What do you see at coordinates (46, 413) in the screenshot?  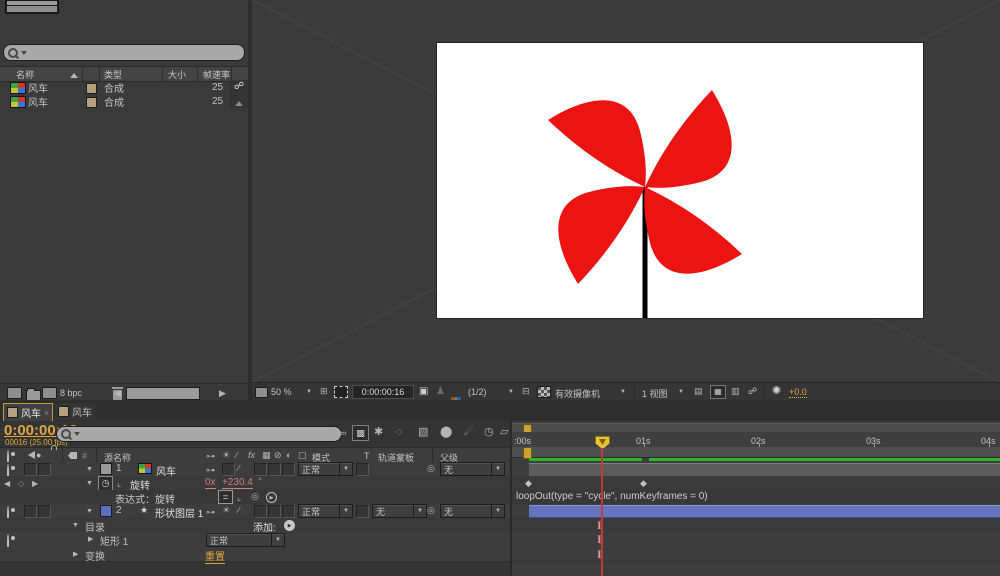 I see `tab-close-icon: ×` at bounding box center [46, 413].